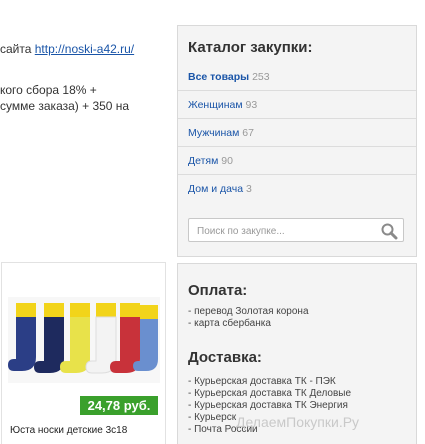 This screenshot has width=425, height=444. Describe the element at coordinates (227, 161) in the screenshot. I see `catalog-item-count: 90` at that location.